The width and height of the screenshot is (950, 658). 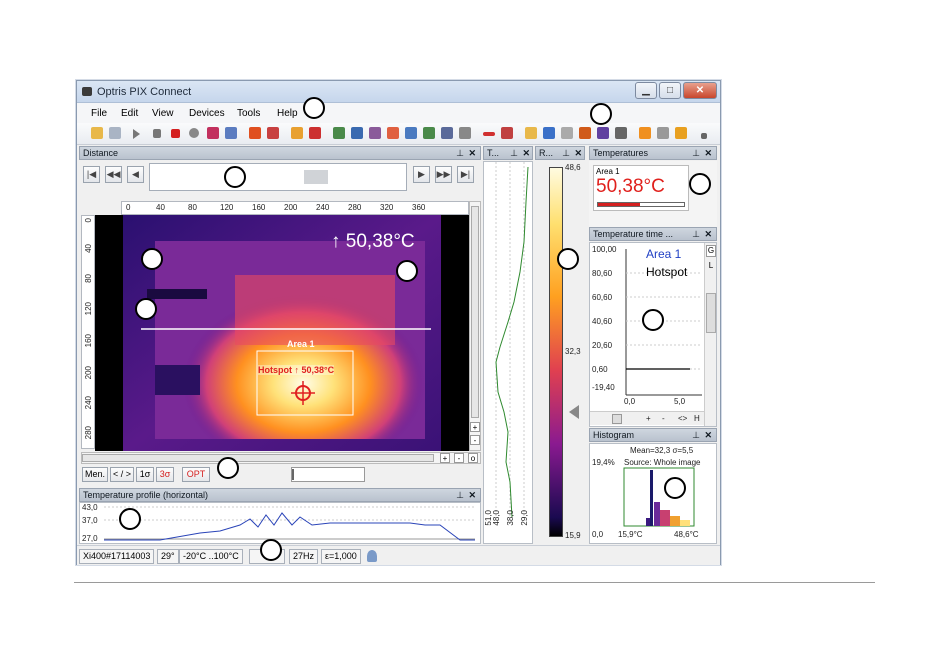 I want to click on menu-help: Help, so click(x=287, y=113).